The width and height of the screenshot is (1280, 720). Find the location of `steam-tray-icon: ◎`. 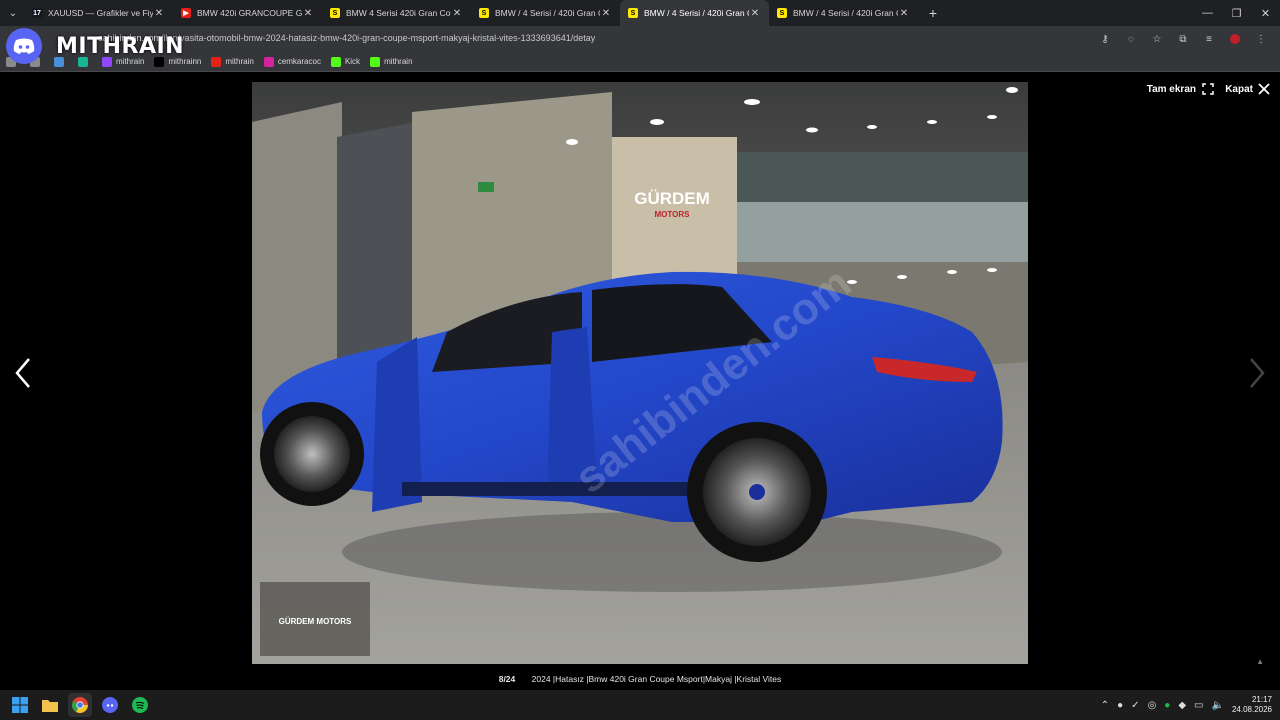

steam-tray-icon: ◎ is located at coordinates (1152, 705).